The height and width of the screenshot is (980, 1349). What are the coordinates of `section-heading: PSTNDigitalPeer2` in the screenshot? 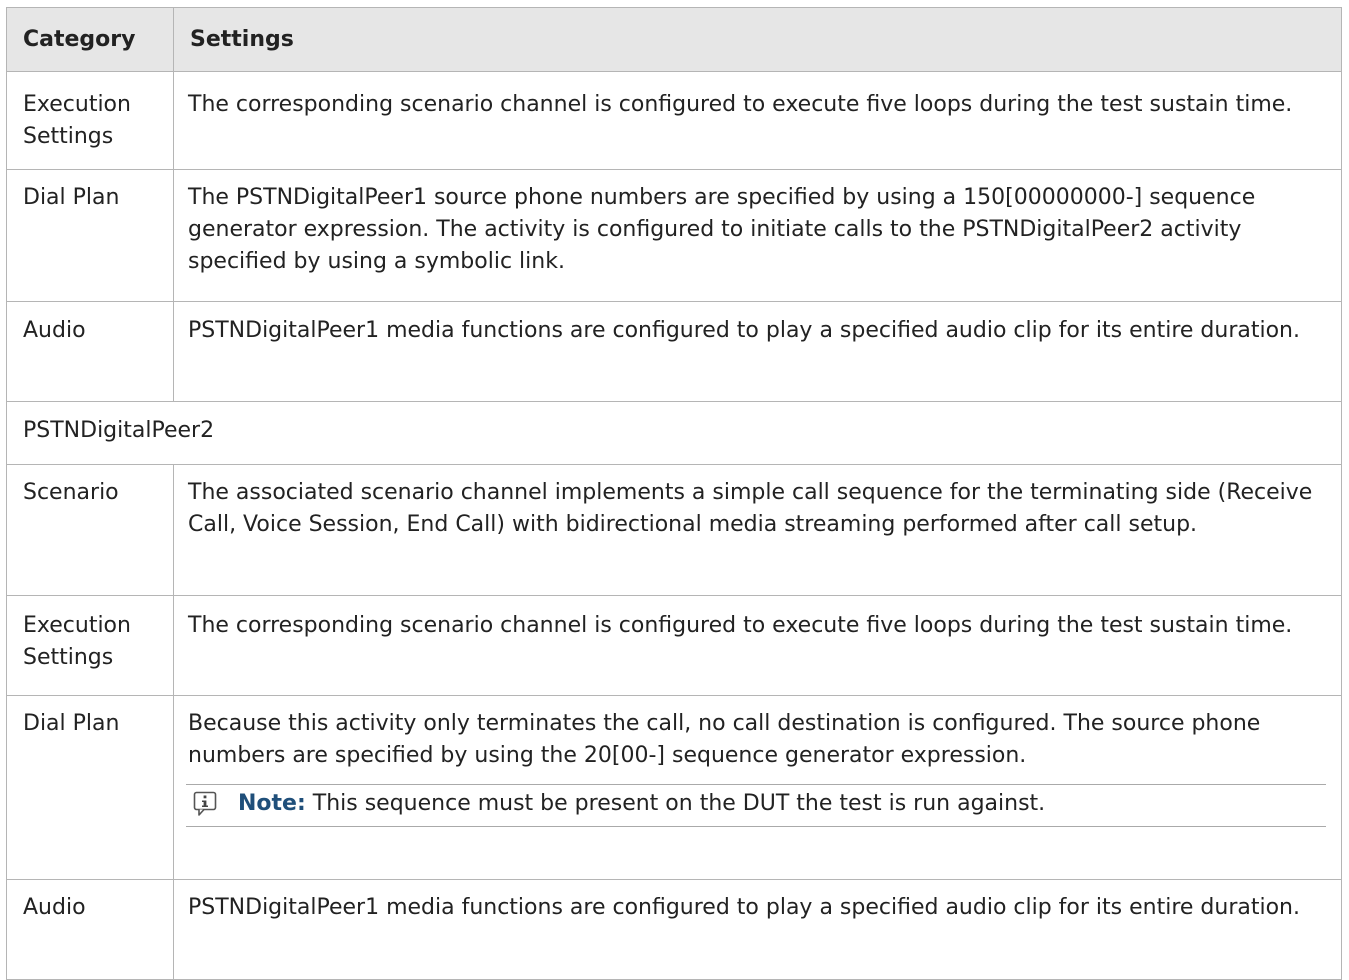 It's located at (674, 433).